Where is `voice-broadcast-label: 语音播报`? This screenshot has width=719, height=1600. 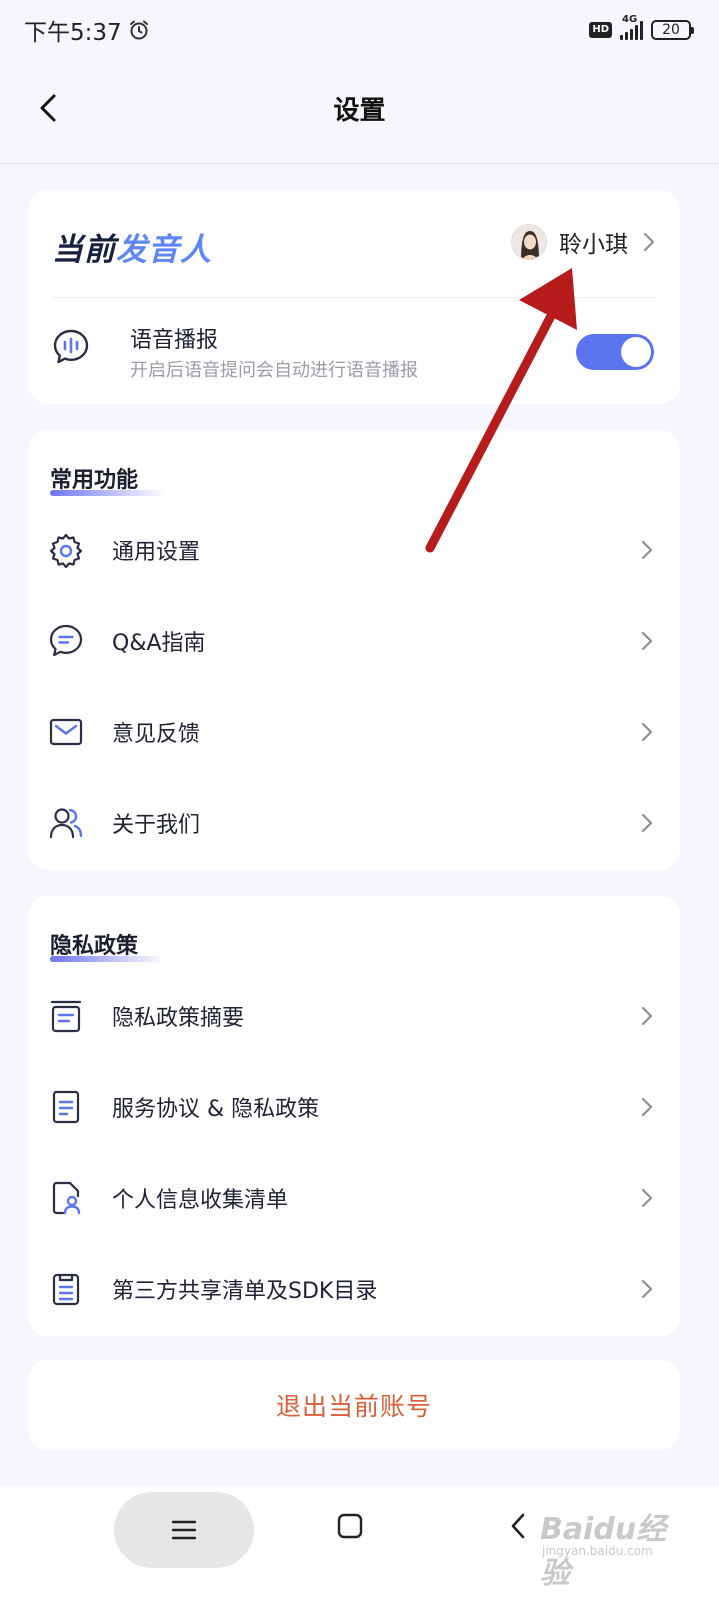
voice-broadcast-label: 语音播报 is located at coordinates (174, 340).